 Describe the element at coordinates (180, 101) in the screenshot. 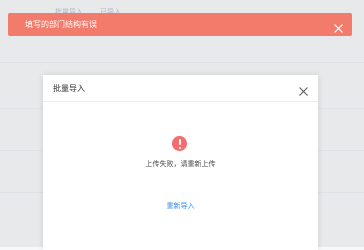

I see `dialog-divider` at that location.